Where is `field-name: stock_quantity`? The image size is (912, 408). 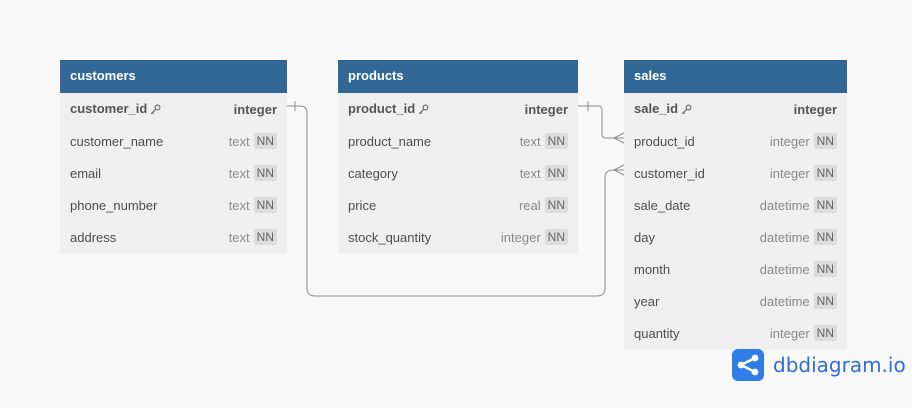 field-name: stock_quantity is located at coordinates (424, 237).